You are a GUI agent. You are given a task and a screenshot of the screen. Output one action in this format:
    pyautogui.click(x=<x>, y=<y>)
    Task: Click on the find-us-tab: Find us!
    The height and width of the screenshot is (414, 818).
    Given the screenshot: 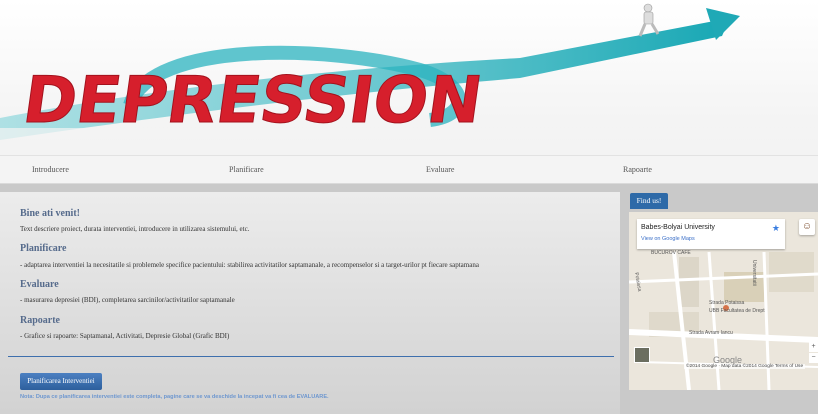 What is the action you would take?
    pyautogui.click(x=649, y=201)
    